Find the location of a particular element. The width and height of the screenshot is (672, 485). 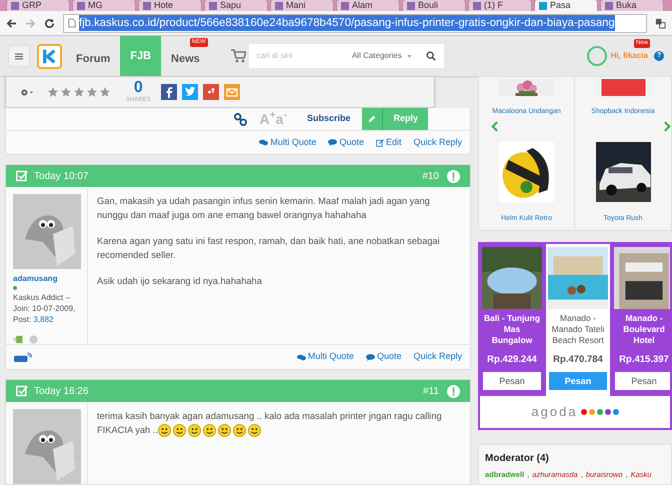

menu-icon is located at coordinates (19, 56).